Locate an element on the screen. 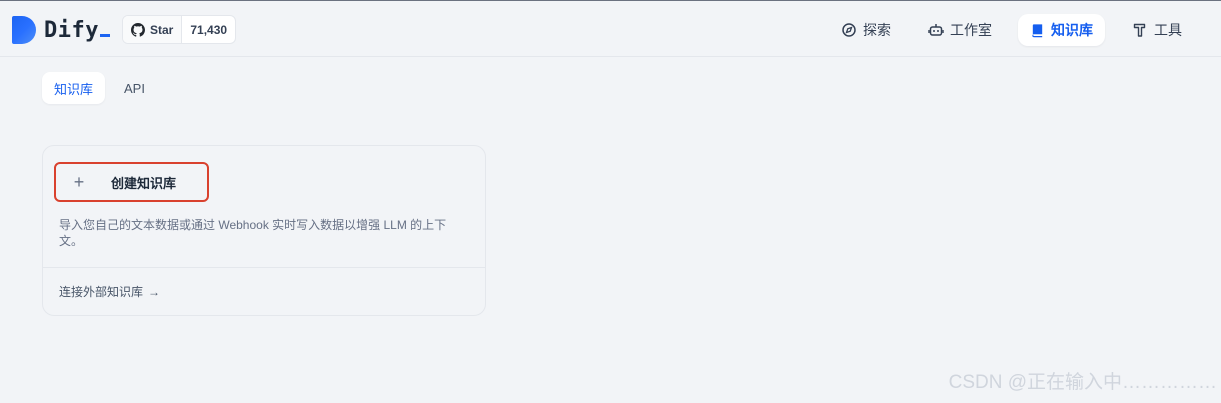  hammer-icon is located at coordinates (1139, 30).